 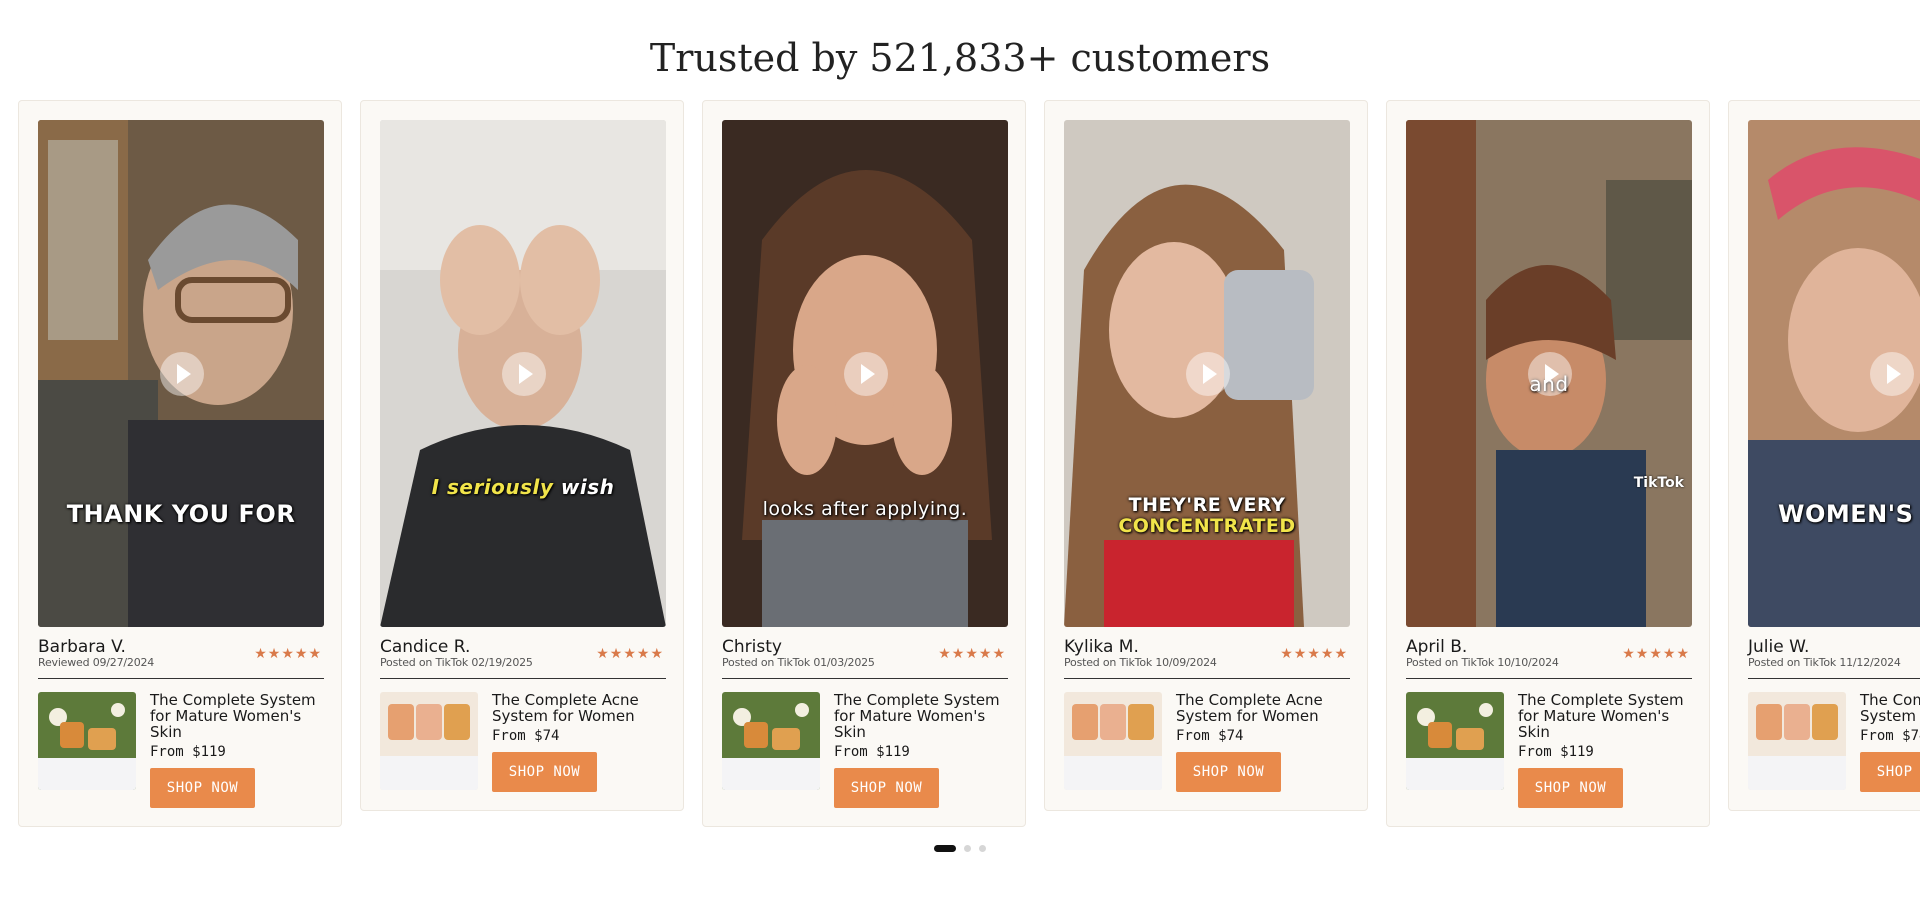 What do you see at coordinates (425, 647) in the screenshot?
I see `reviewer-name: Candice R.` at bounding box center [425, 647].